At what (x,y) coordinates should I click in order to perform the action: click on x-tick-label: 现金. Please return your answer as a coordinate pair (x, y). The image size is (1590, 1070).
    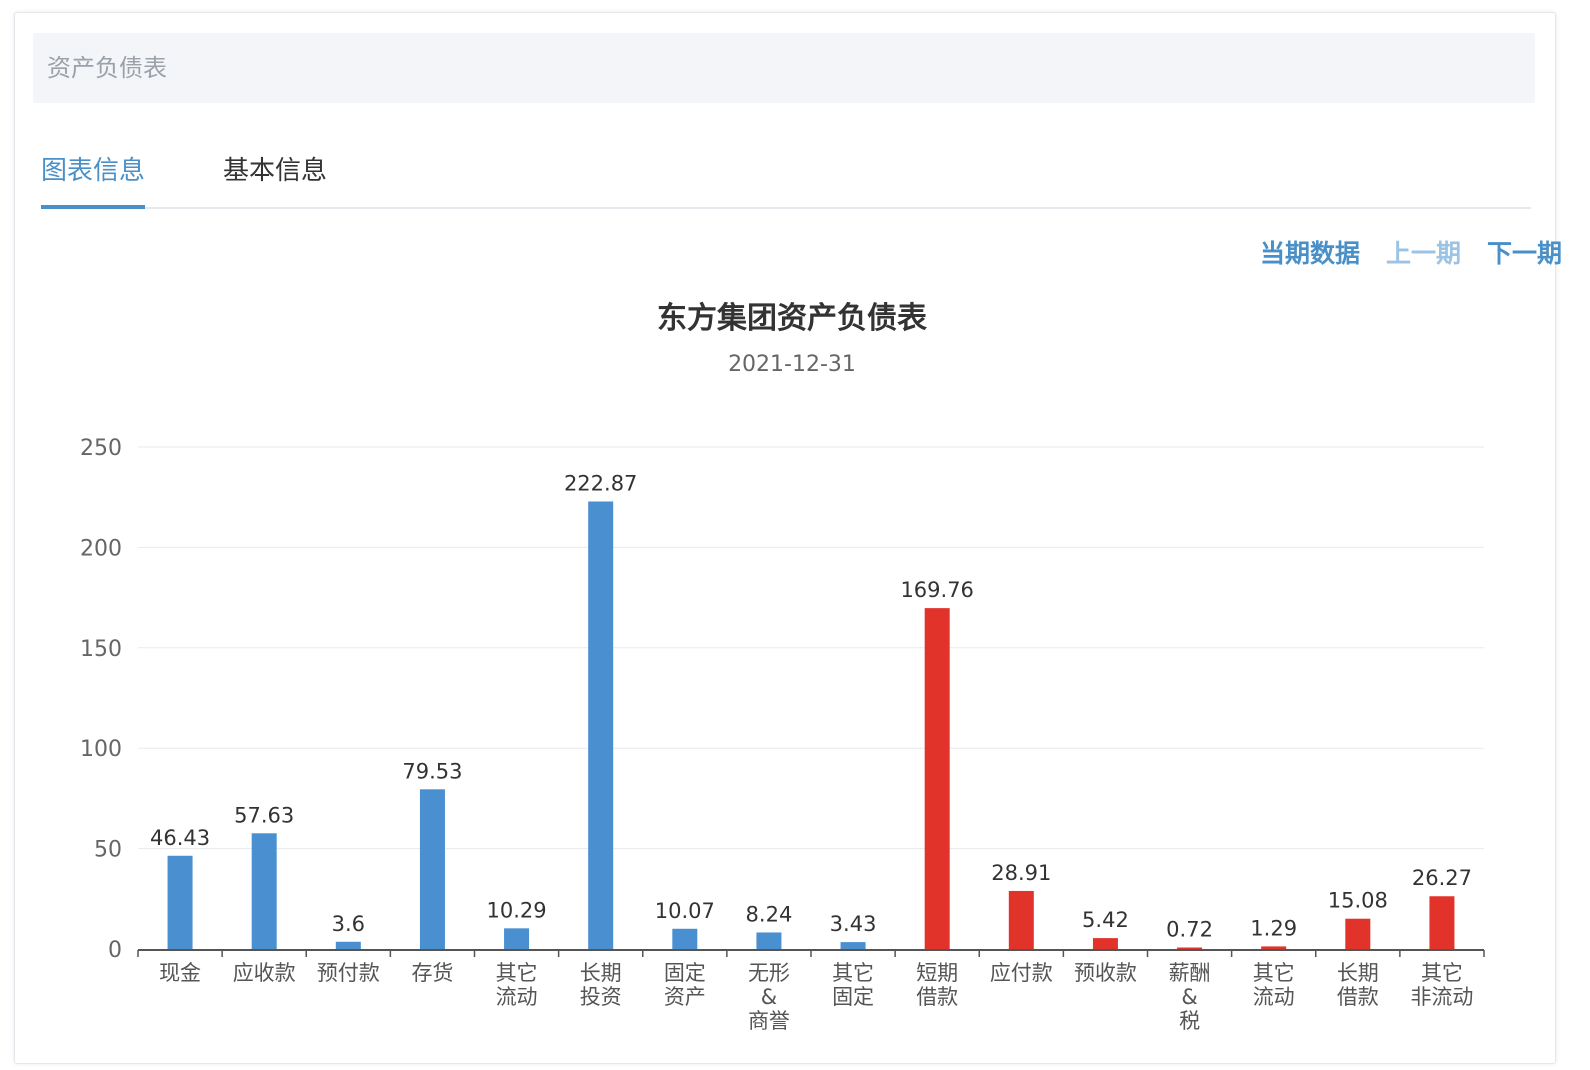
    Looking at the image, I should click on (180, 973).